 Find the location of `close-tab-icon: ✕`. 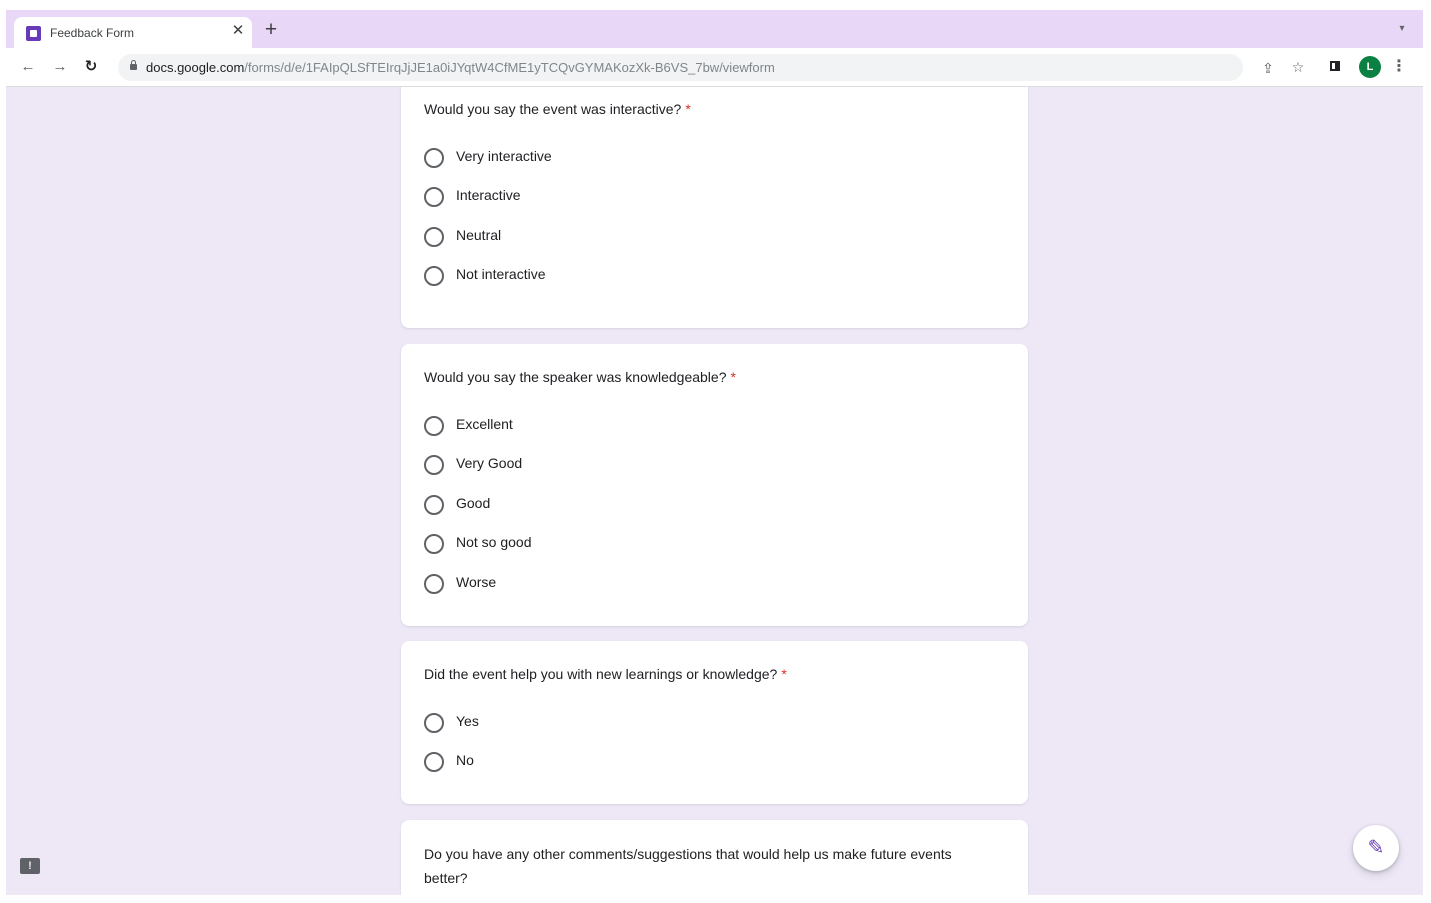

close-tab-icon: ✕ is located at coordinates (238, 31).